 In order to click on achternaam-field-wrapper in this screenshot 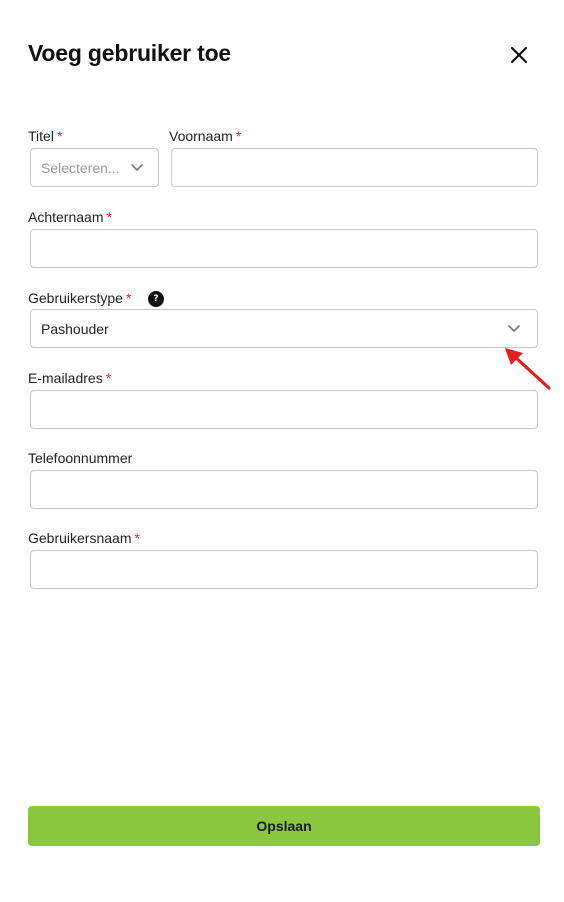, I will do `click(284, 248)`.